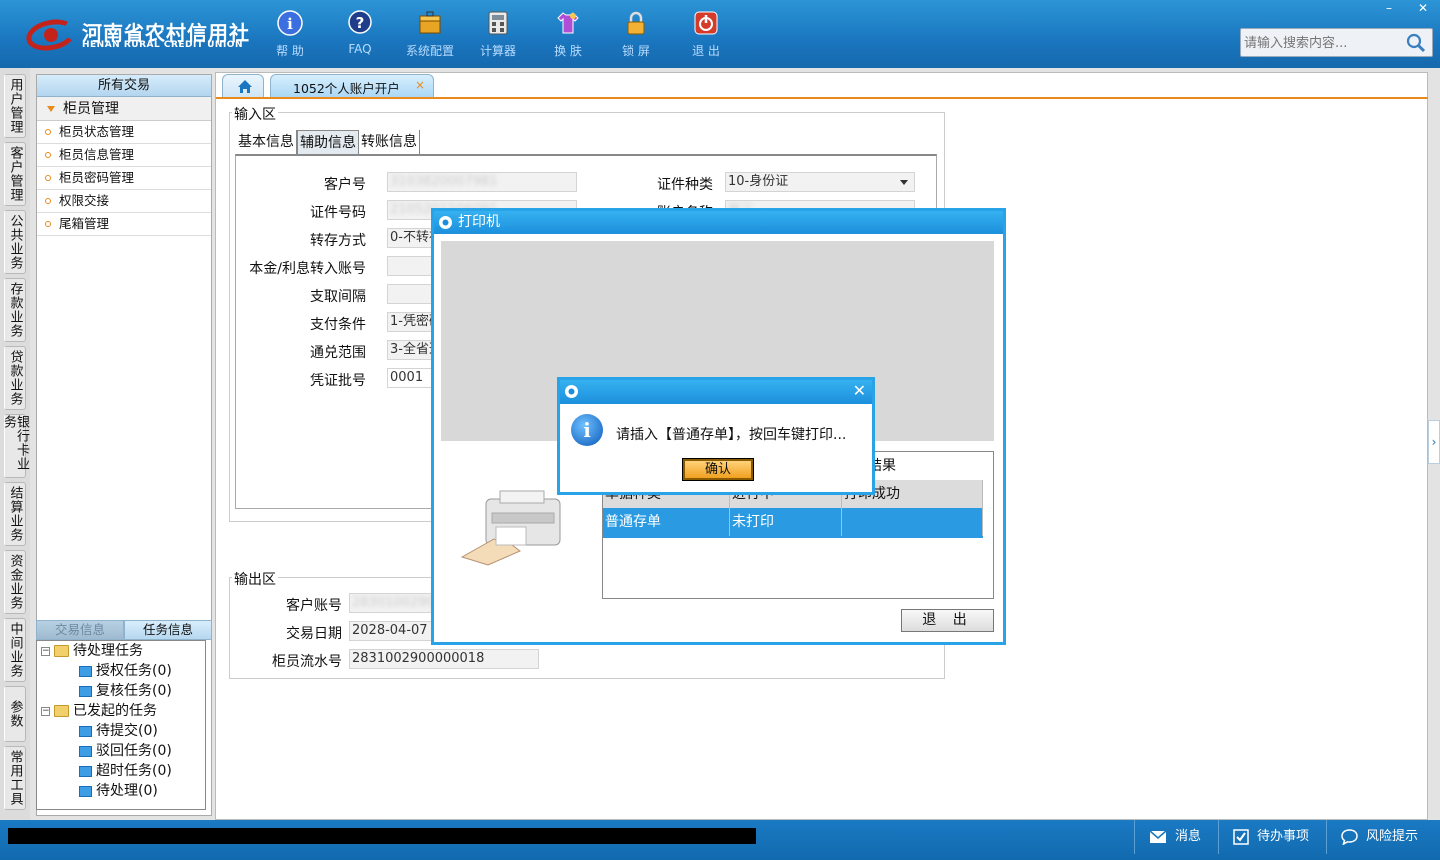 This screenshot has width=1440, height=860. I want to click on tree-node-pending: − 待处理任务, so click(92, 651).